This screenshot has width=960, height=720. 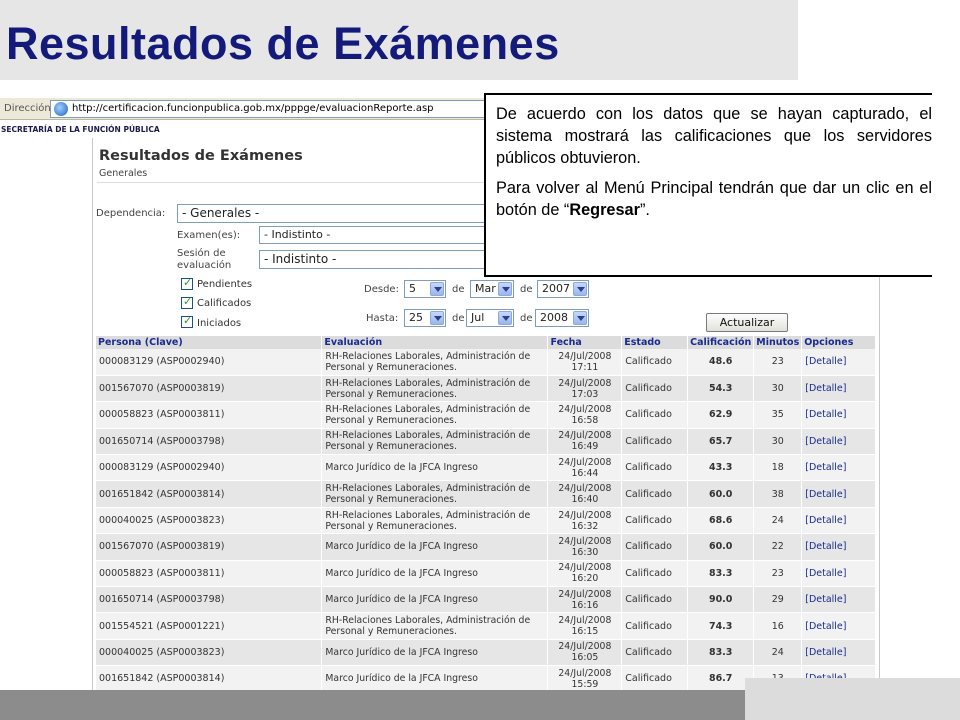 I want to click on cell-calificacion: 83.3, so click(x=721, y=653).